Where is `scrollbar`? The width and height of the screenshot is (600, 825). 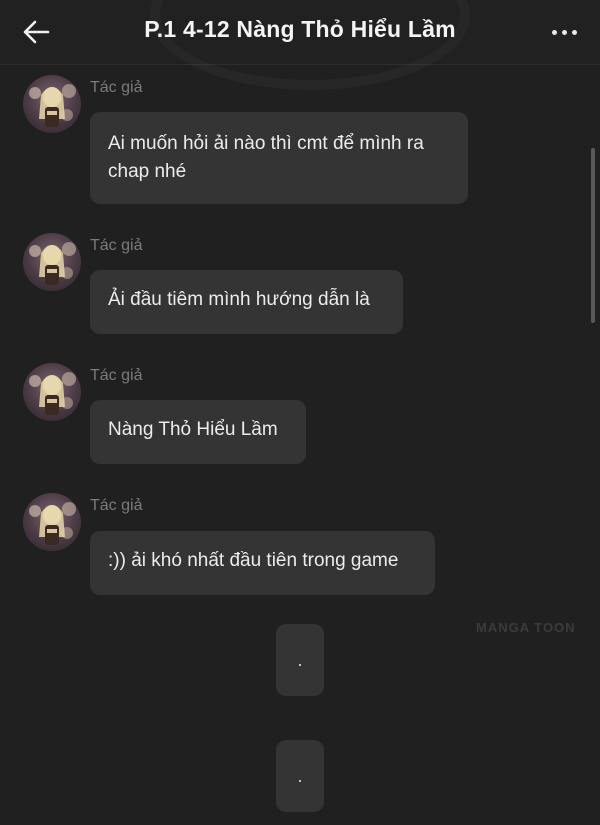
scrollbar is located at coordinates (593, 235).